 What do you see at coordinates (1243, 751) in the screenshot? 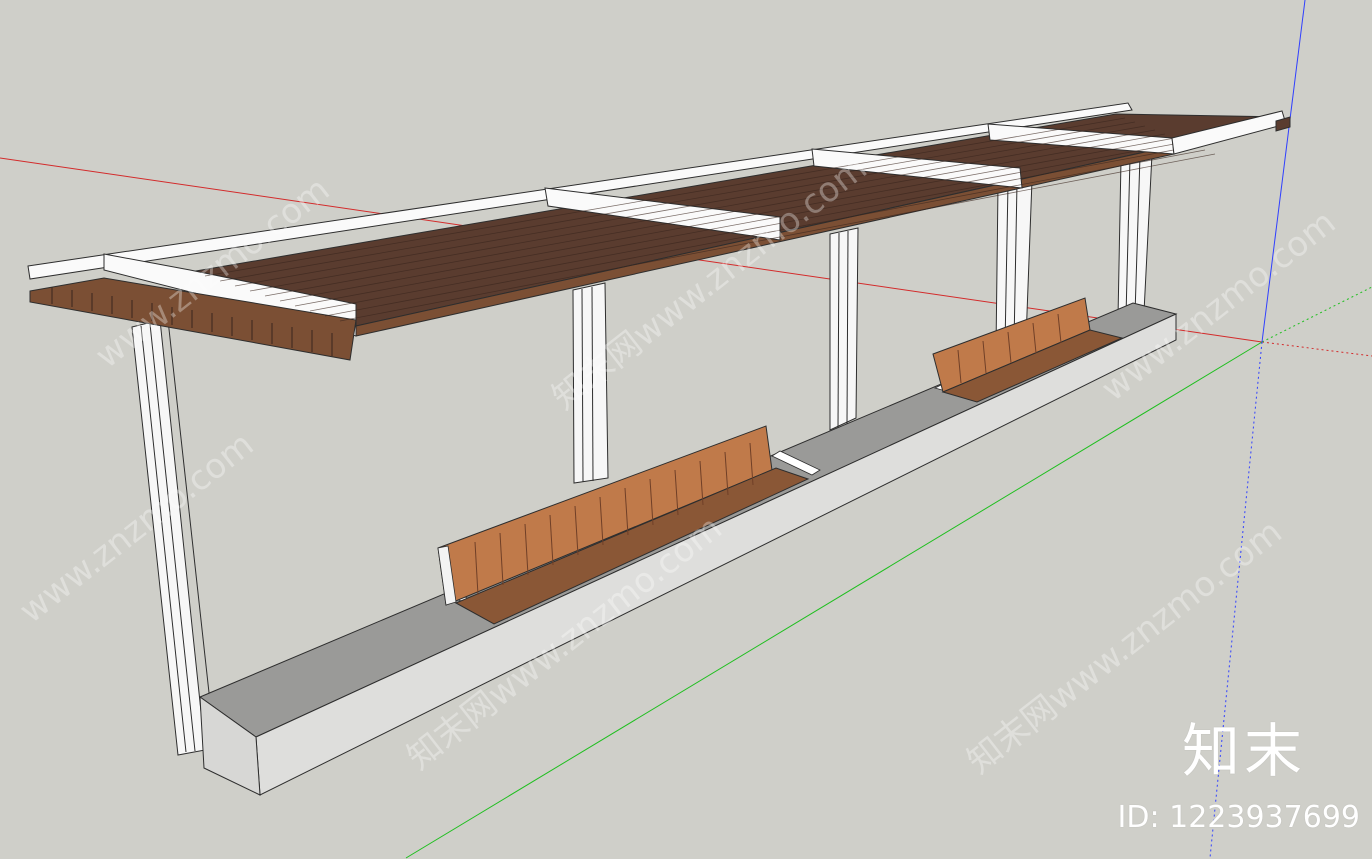
I see `brand-logo-text: 知末` at bounding box center [1243, 751].